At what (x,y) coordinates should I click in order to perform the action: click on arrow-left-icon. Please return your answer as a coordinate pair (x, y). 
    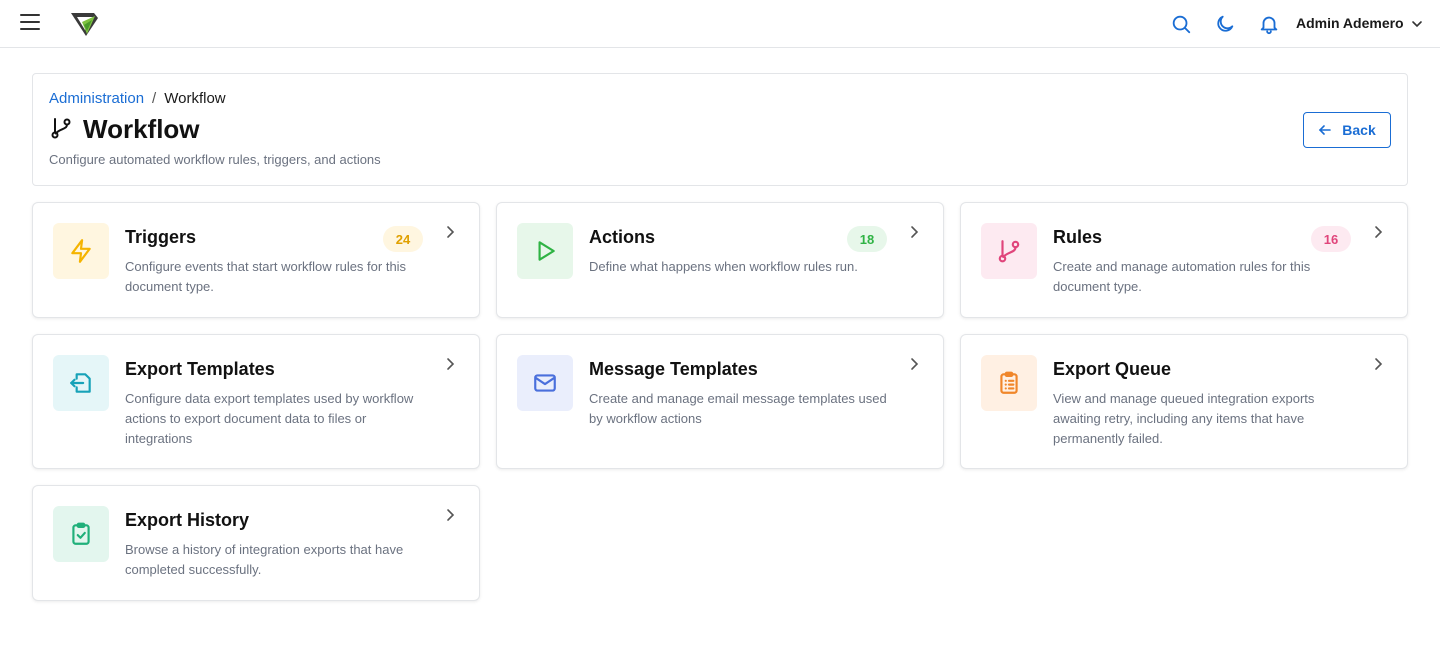
    Looking at the image, I should click on (1325, 130).